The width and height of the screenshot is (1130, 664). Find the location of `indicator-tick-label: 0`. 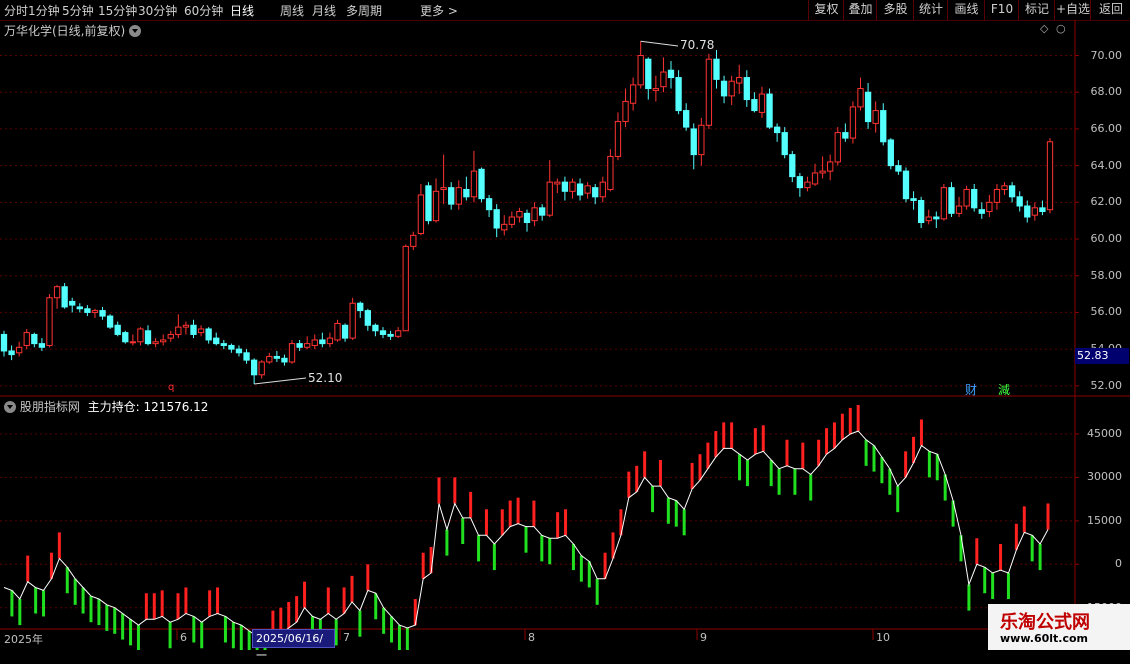

indicator-tick-label: 0 is located at coordinates (1118, 564).